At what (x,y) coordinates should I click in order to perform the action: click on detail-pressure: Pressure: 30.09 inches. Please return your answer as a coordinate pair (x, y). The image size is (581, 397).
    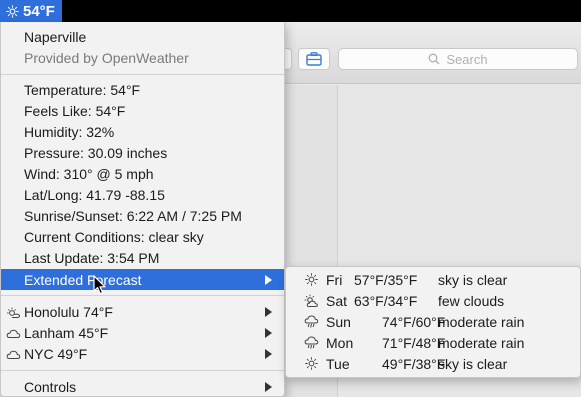
    Looking at the image, I should click on (142, 152).